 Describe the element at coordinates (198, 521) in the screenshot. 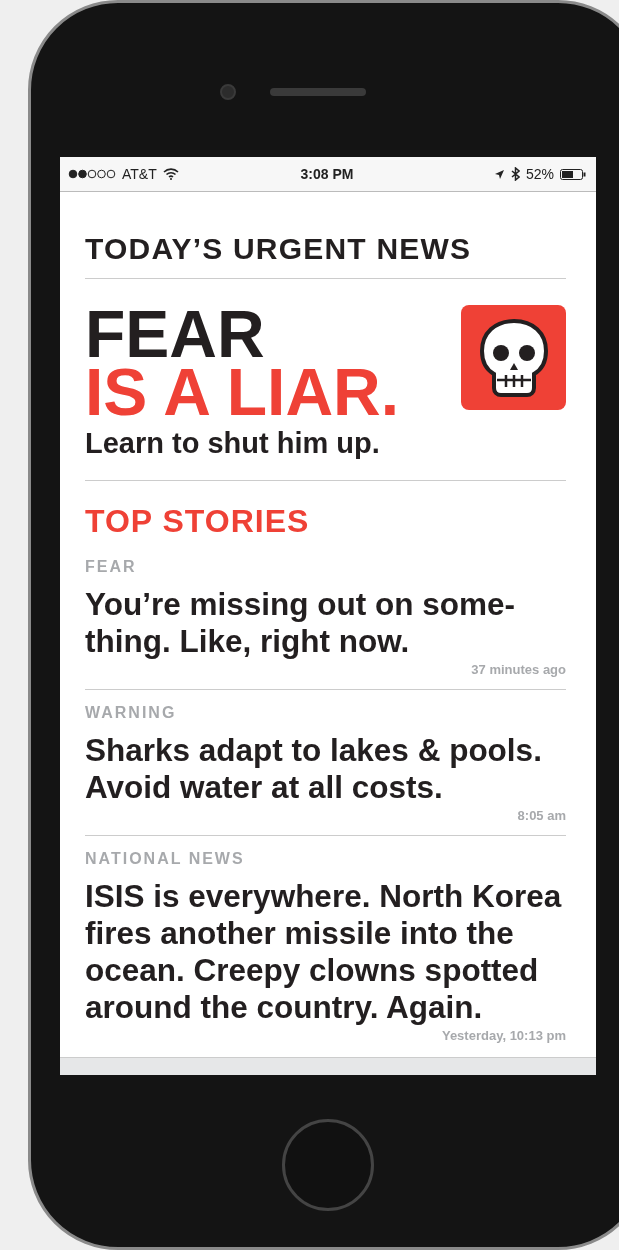

I see `section-title: TOP STORIES` at that location.